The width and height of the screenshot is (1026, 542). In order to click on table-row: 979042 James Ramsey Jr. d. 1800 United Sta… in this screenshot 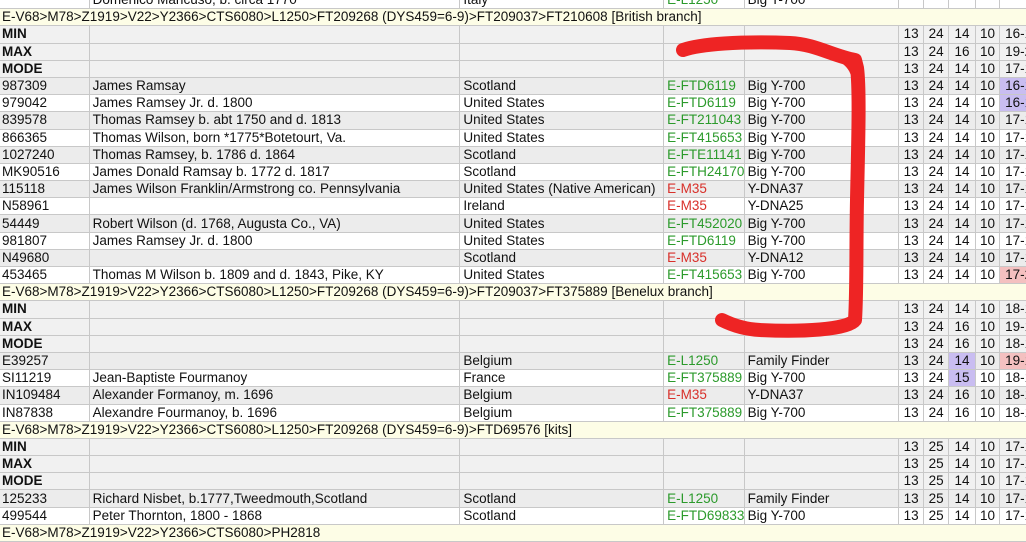, I will do `click(513, 103)`.